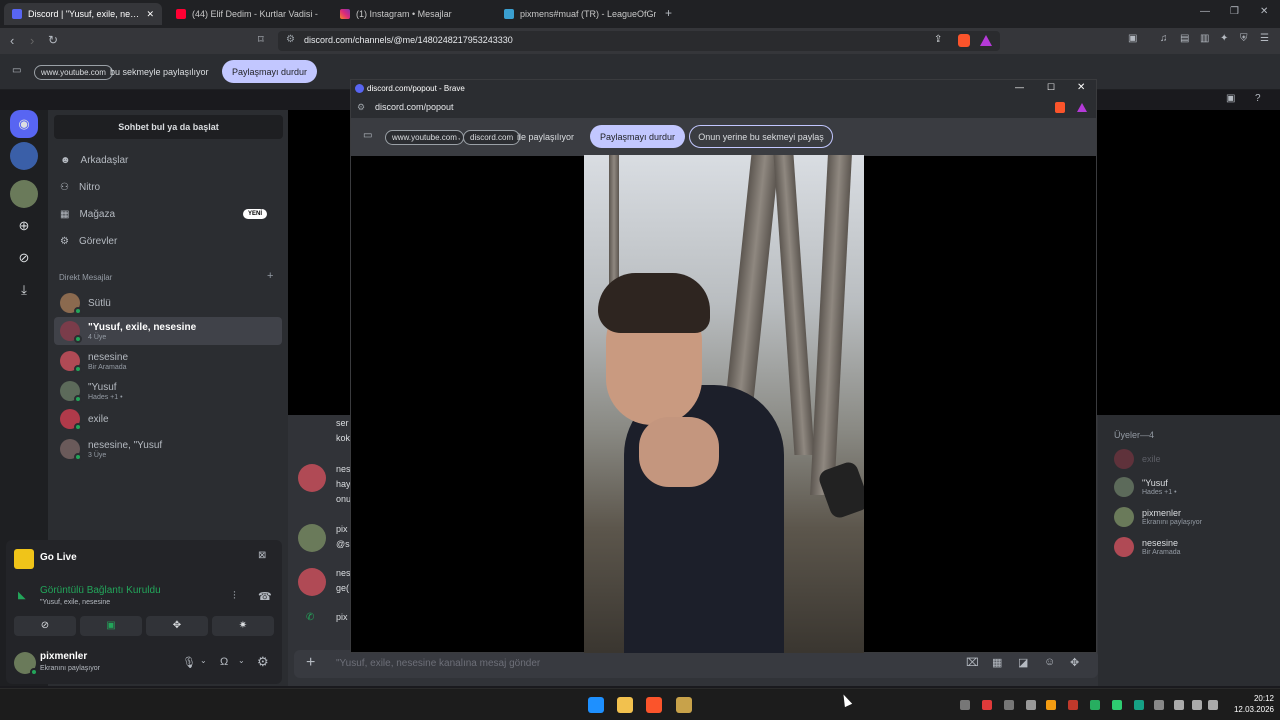 The height and width of the screenshot is (720, 1280). I want to click on close-go-live-icon: ⊠, so click(262, 555).